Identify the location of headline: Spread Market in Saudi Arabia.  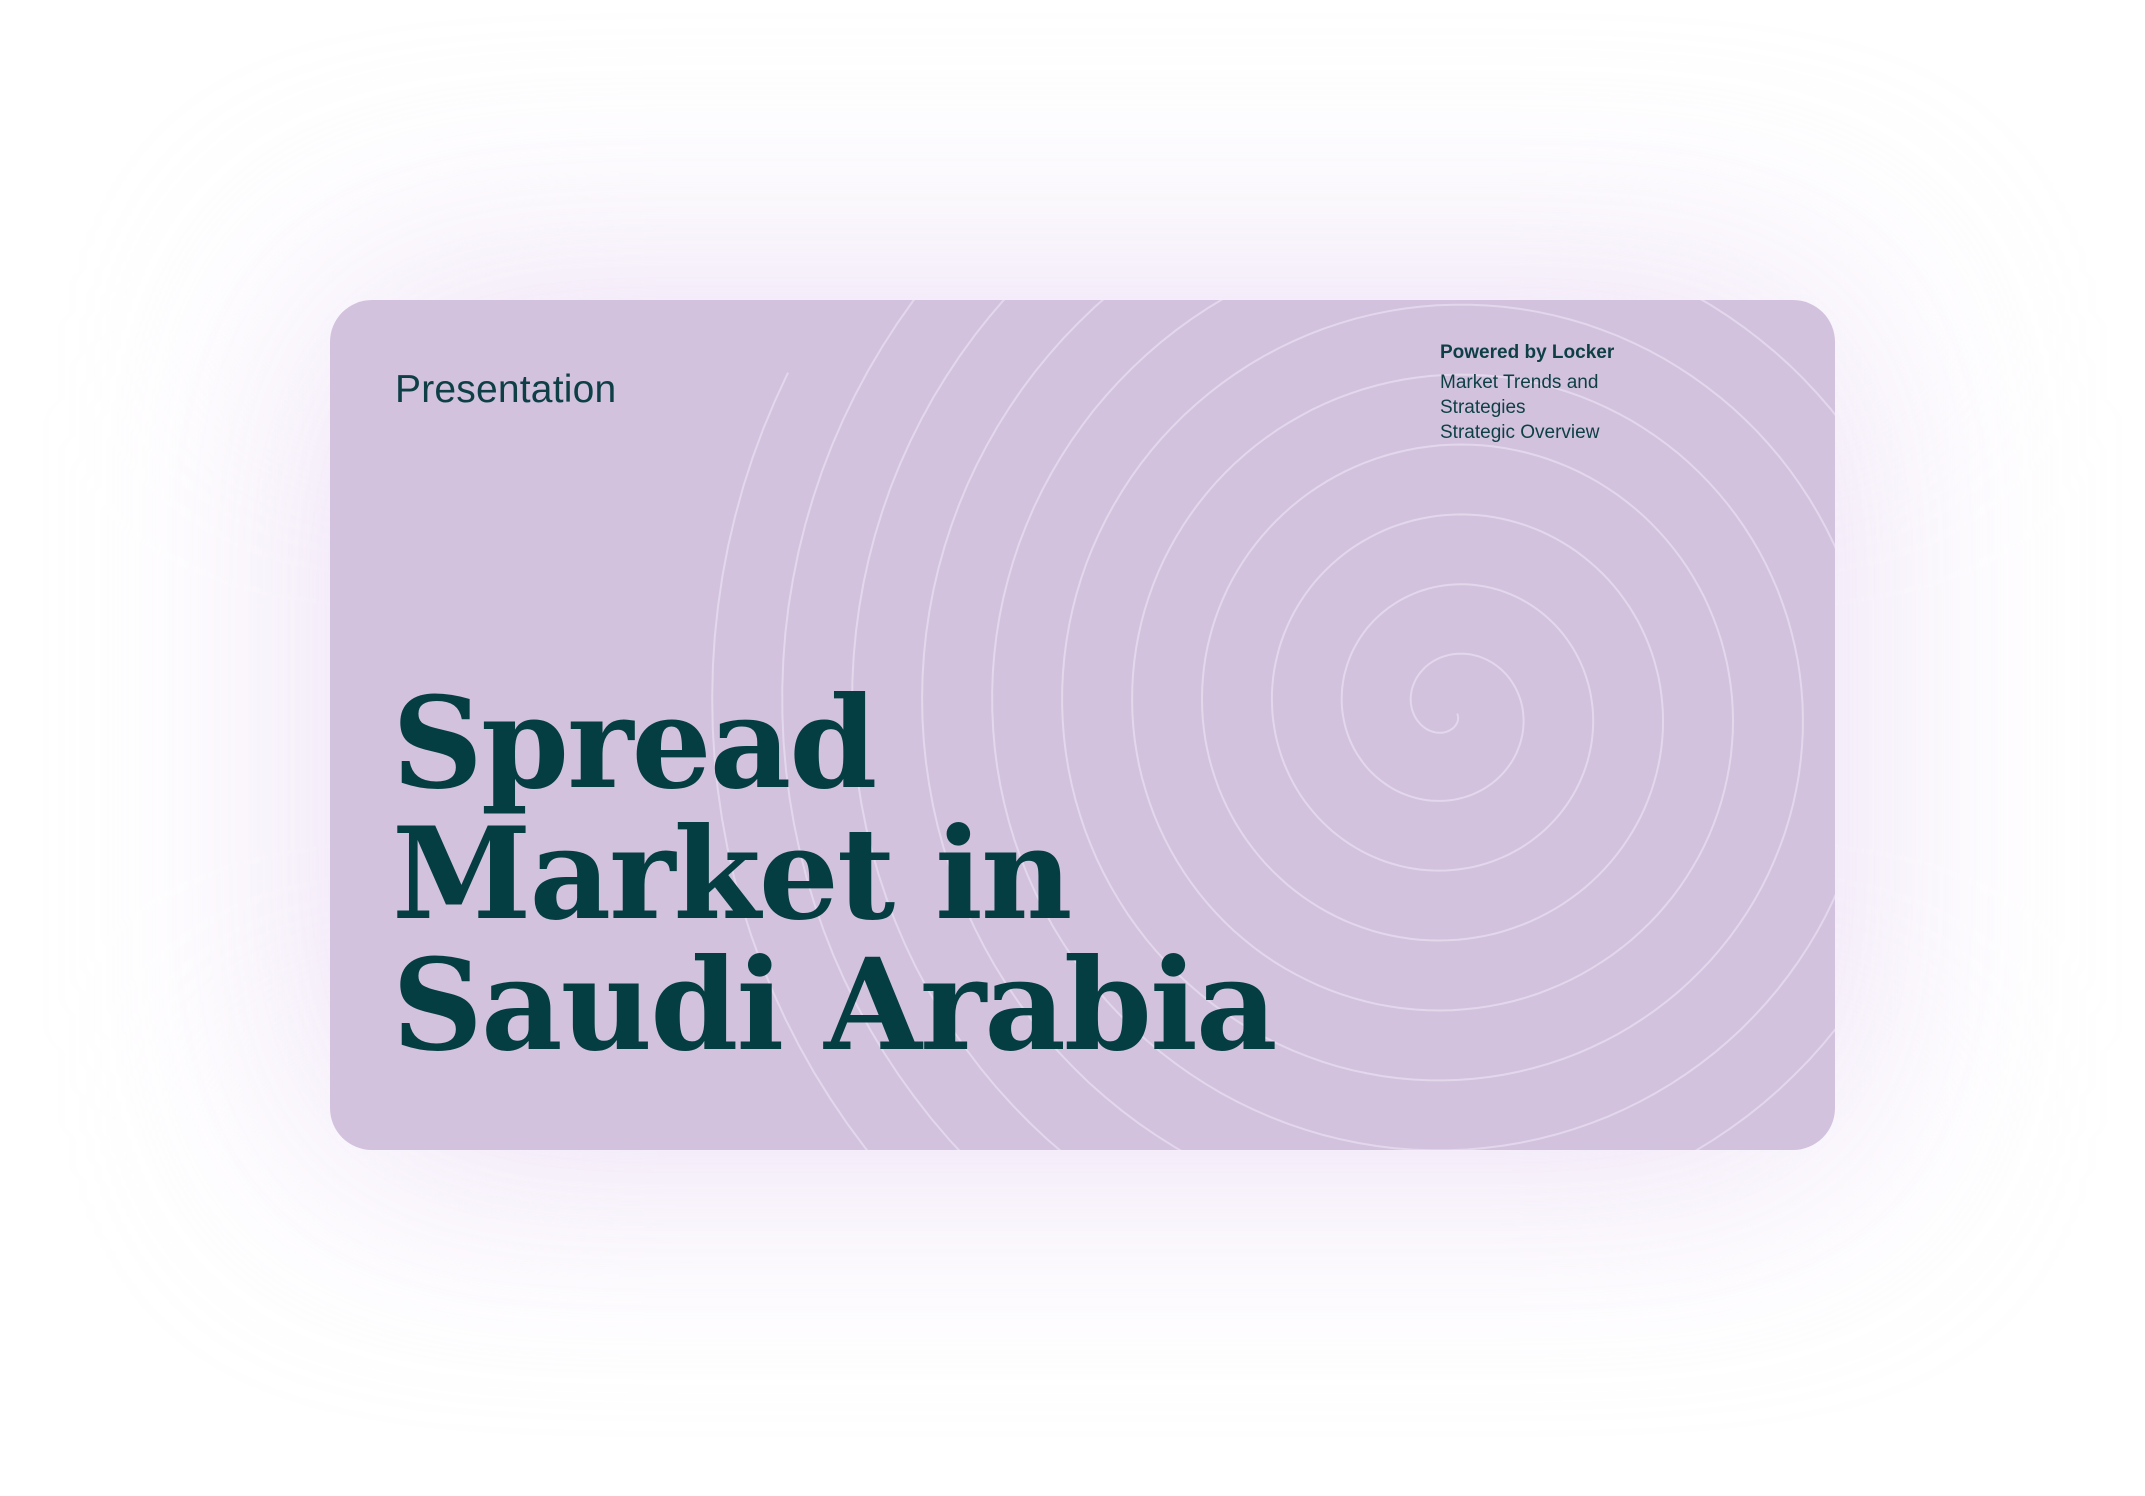
(892, 874).